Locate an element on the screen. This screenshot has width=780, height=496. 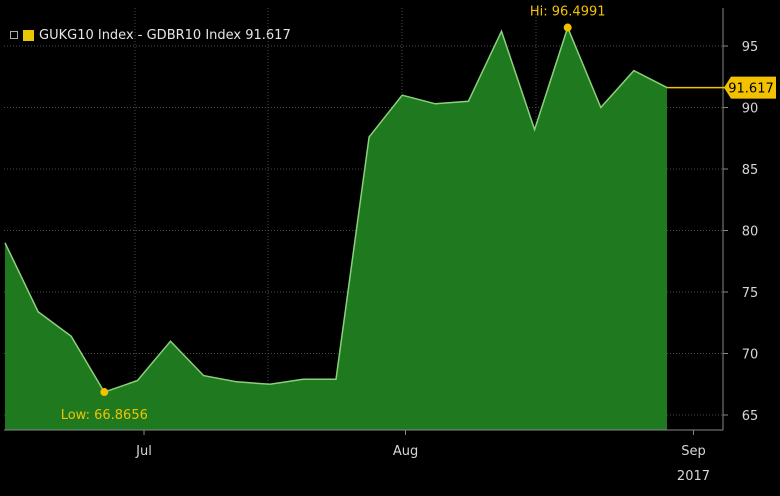
y-tick-label: 85 is located at coordinates (750, 170).